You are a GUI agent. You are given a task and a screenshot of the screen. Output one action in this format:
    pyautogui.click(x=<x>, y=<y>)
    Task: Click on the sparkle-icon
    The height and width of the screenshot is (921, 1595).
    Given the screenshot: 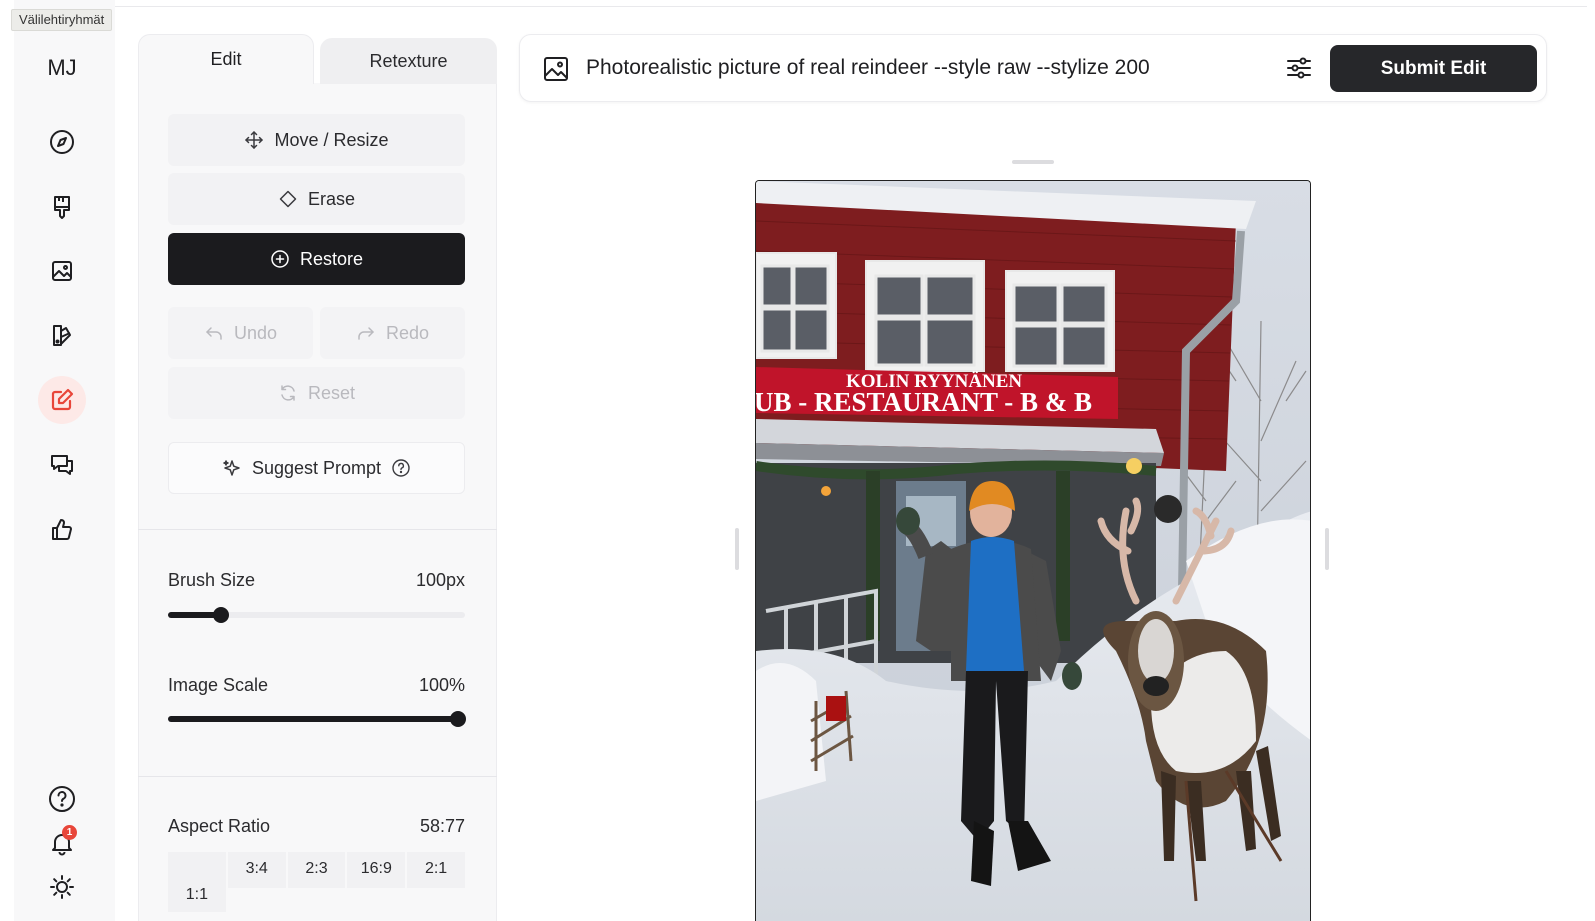 What is the action you would take?
    pyautogui.click(x=231, y=468)
    